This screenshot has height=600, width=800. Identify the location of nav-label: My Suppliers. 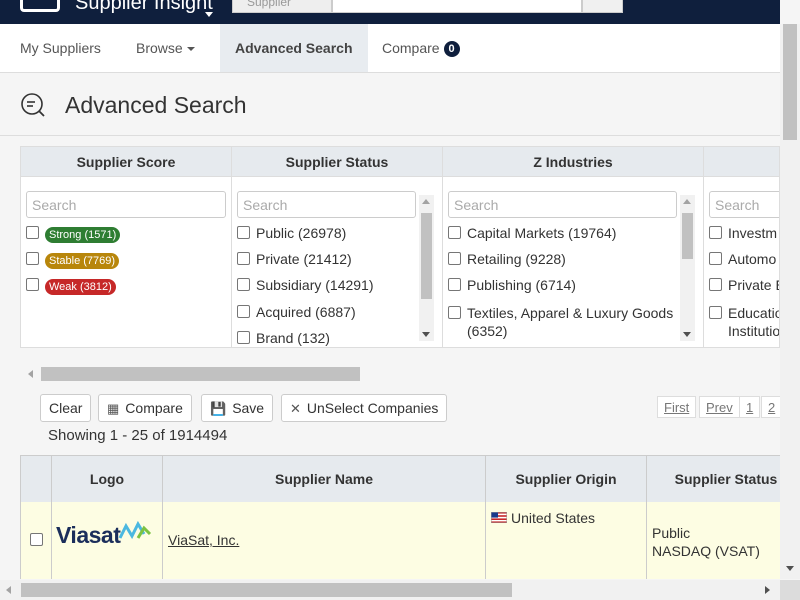
(60, 48).